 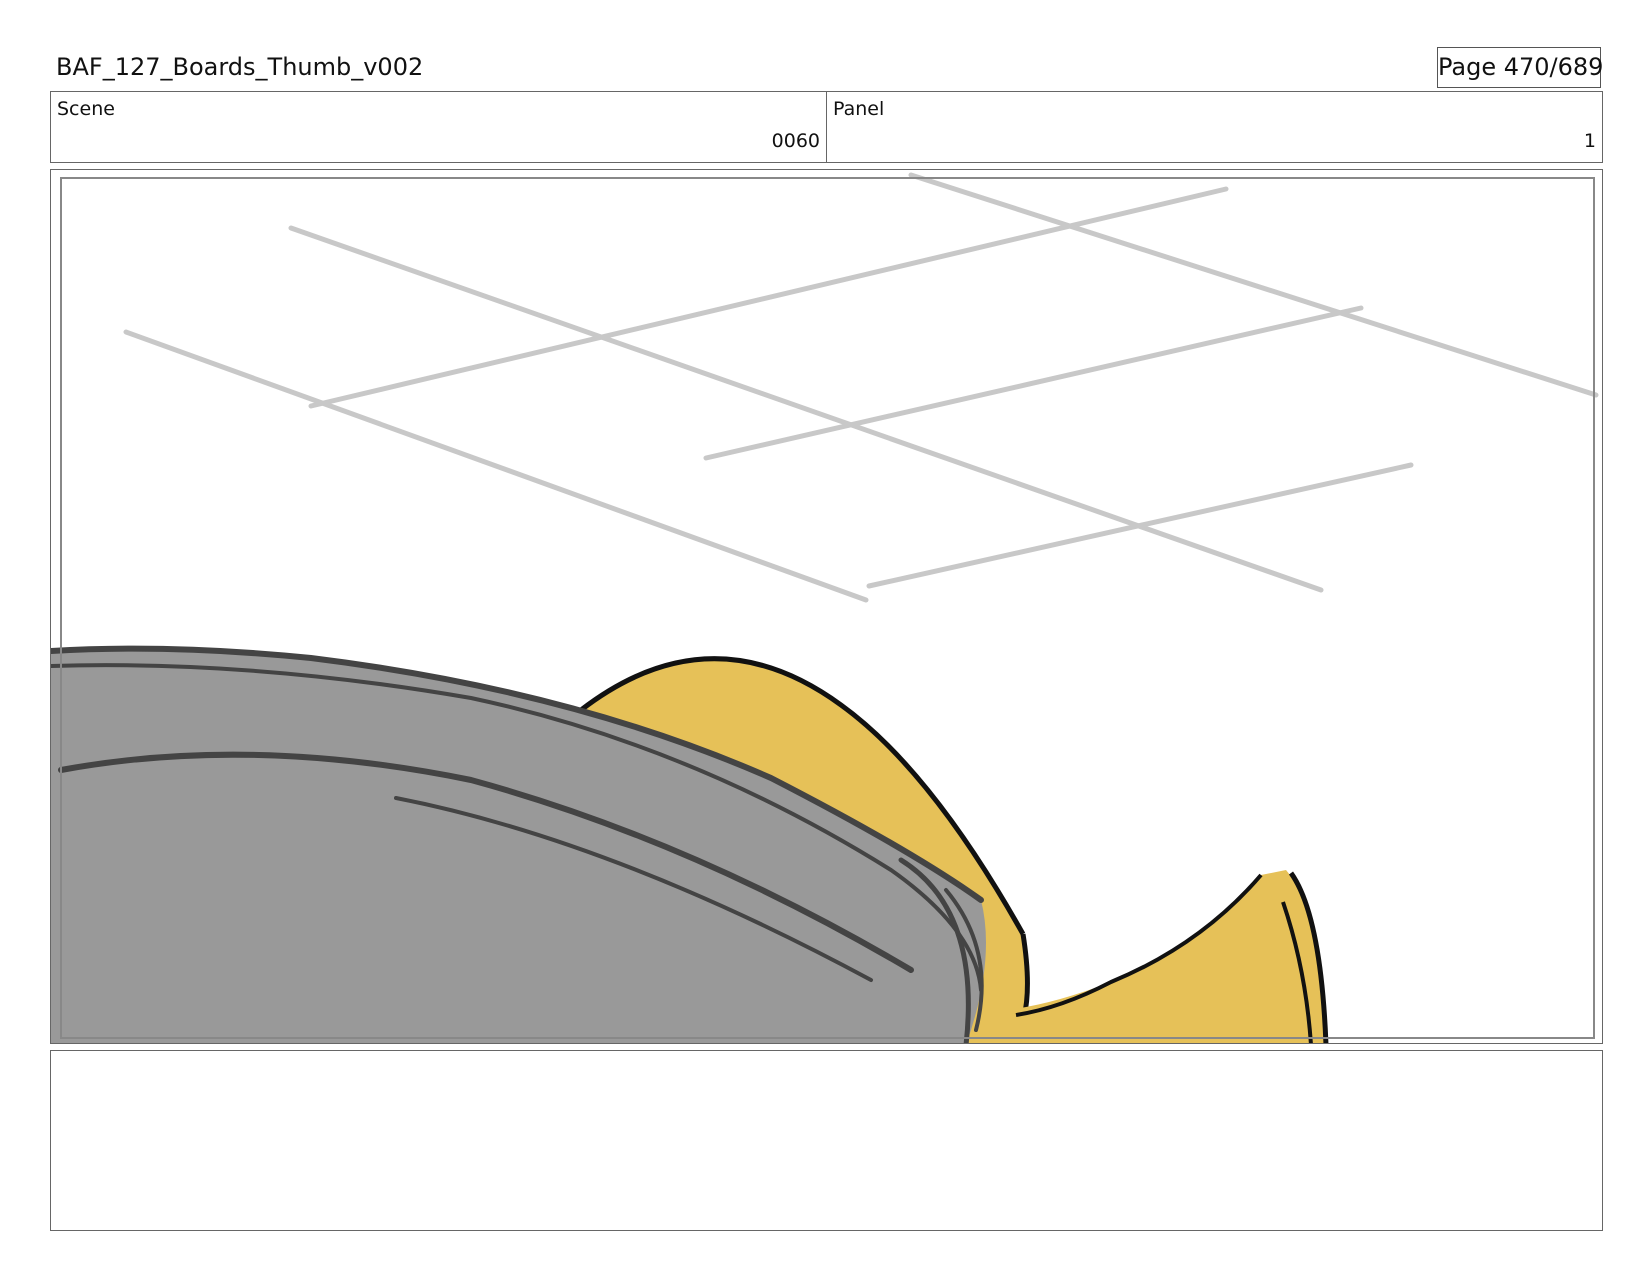 I want to click on panel-number: 1, so click(x=1589, y=141).